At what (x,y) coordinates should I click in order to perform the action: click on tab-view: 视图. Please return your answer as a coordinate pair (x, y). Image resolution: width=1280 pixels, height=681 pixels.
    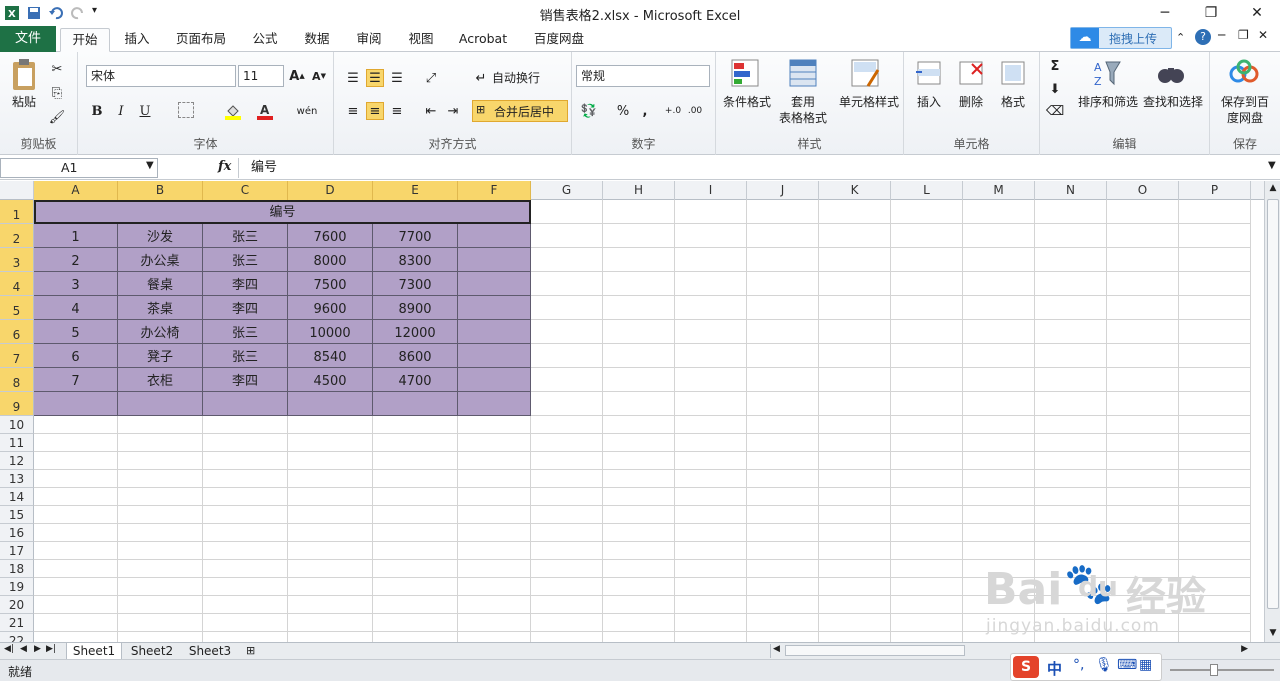
    Looking at the image, I should click on (421, 40).